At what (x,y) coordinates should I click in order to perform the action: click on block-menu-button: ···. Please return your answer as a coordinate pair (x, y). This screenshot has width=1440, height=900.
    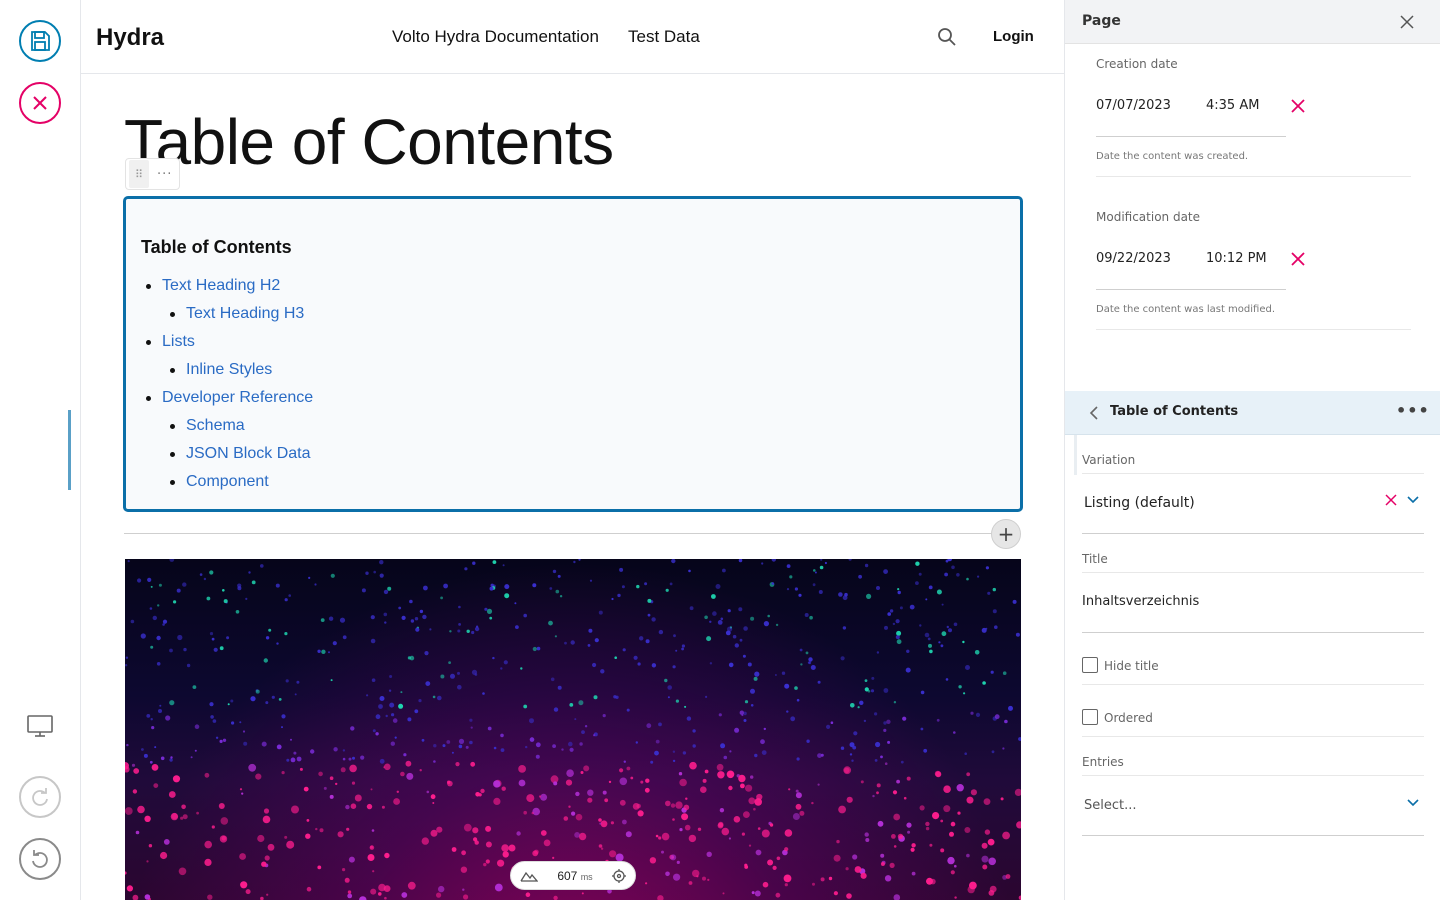
    Looking at the image, I should click on (164, 174).